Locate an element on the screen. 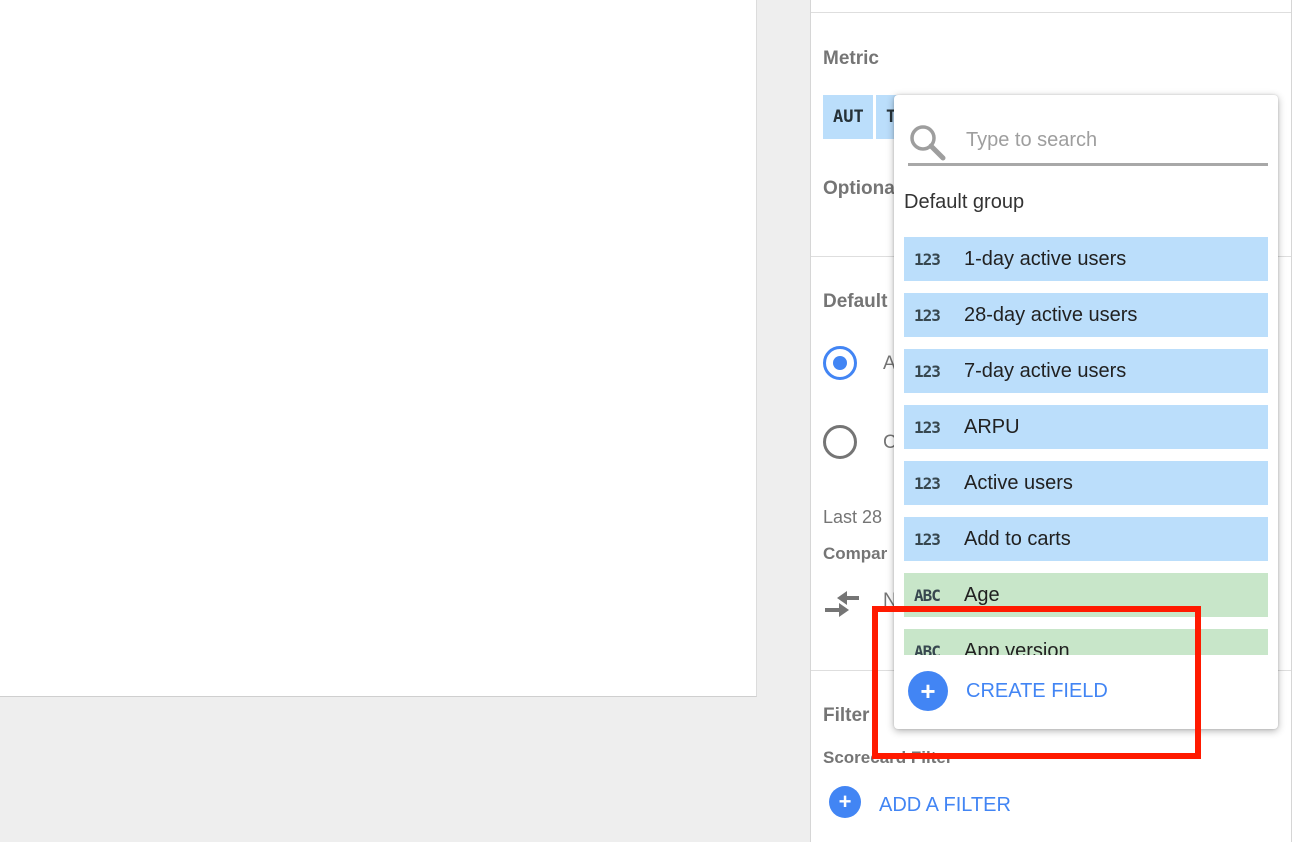  create-field-row: + CREATE FIELD is located at coordinates (1058, 691).